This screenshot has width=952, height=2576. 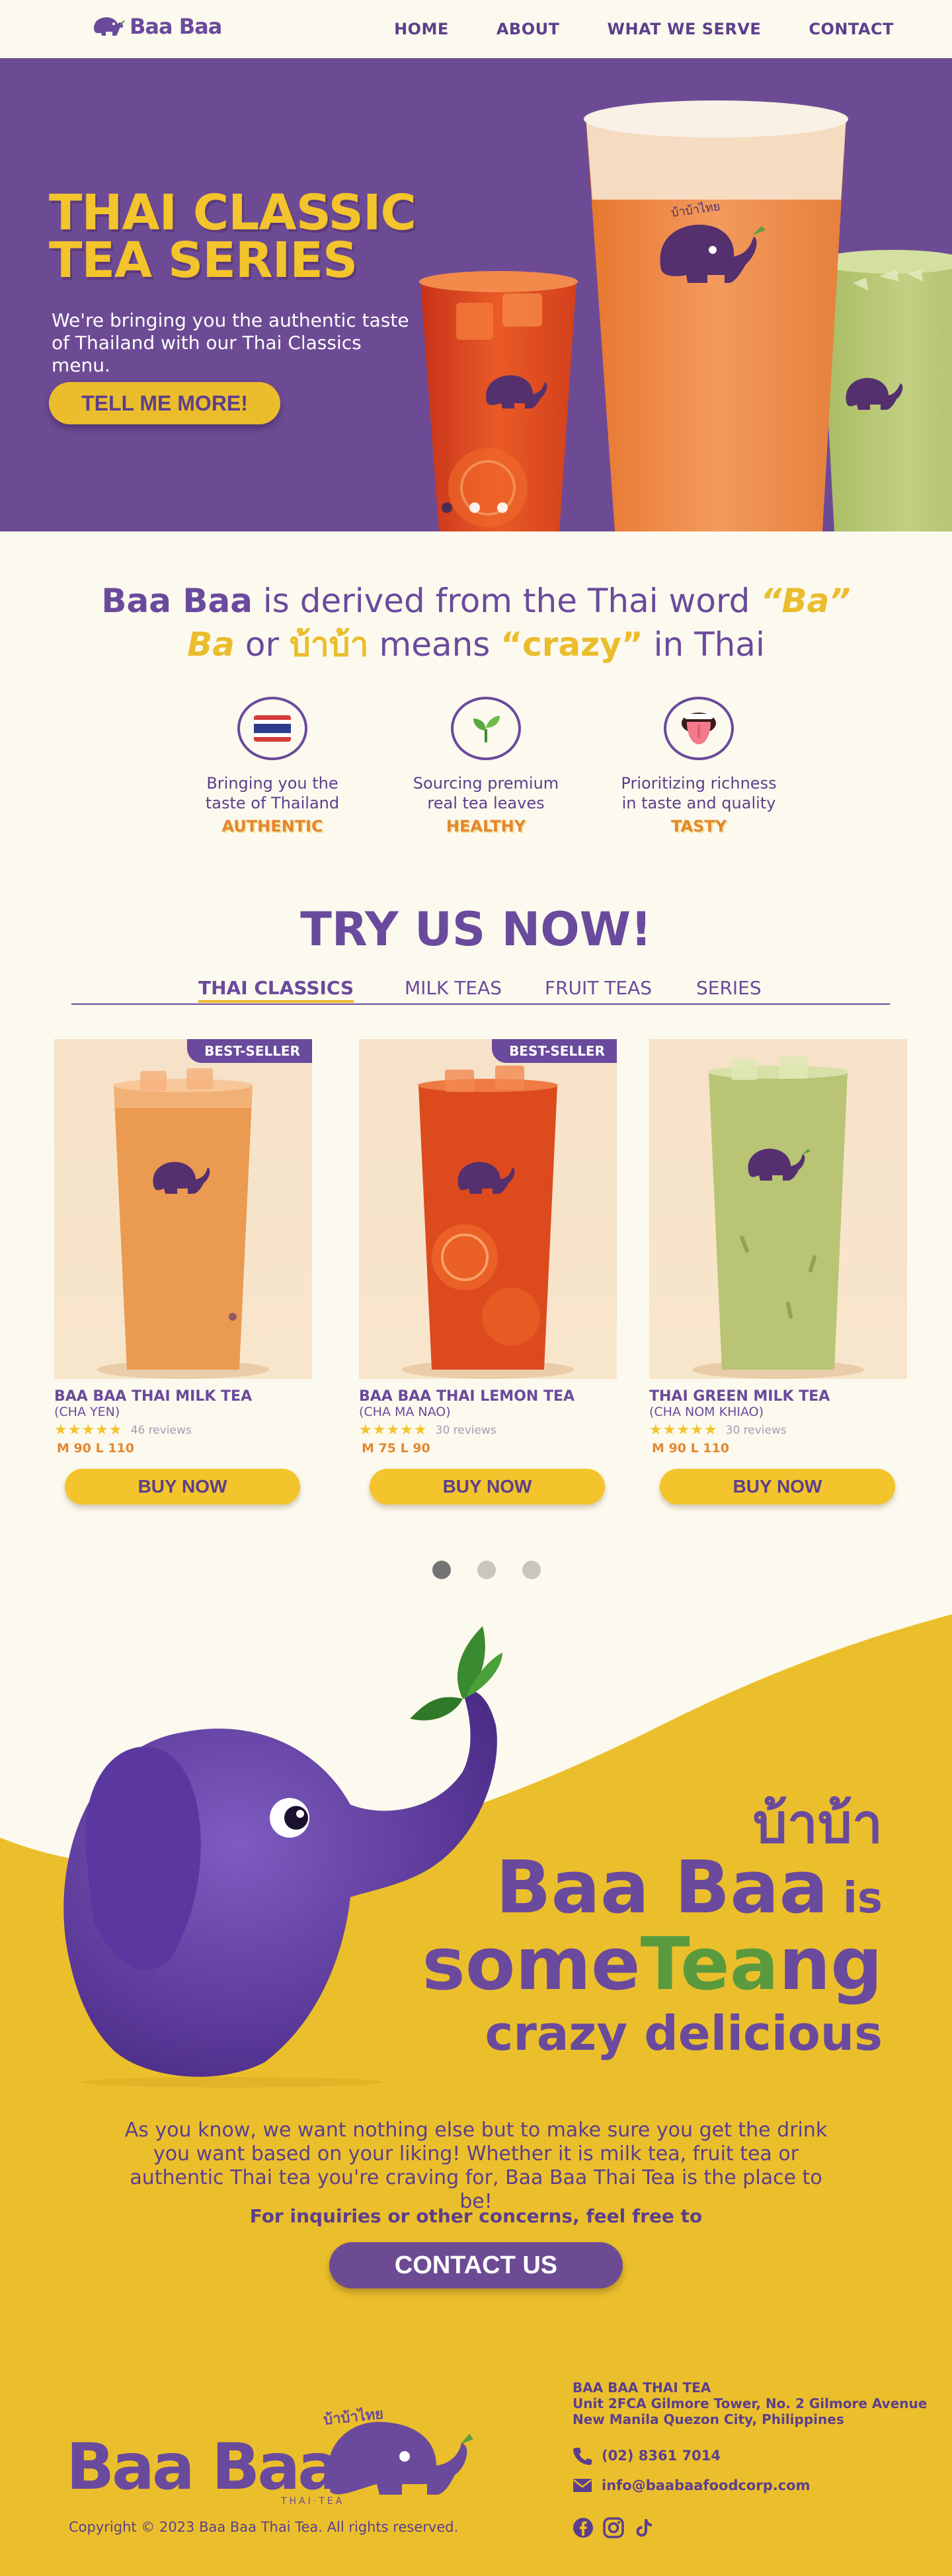 I want to click on svg-text: Baa Baa, so click(x=202, y=2467).